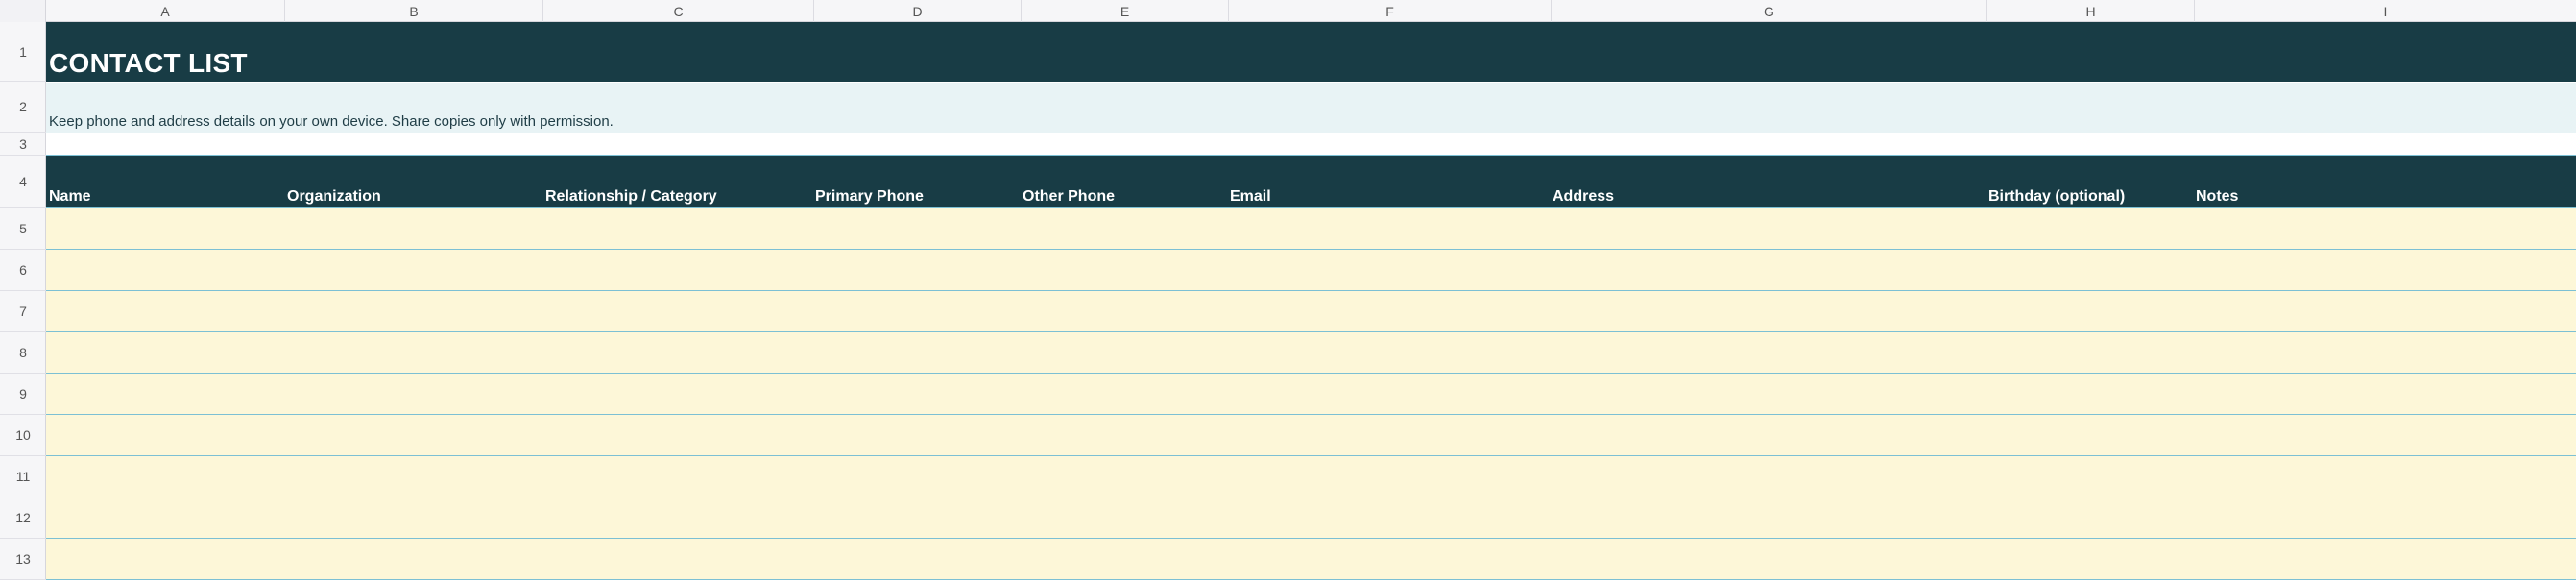  What do you see at coordinates (2217, 197) in the screenshot?
I see `header-notes: Notes` at bounding box center [2217, 197].